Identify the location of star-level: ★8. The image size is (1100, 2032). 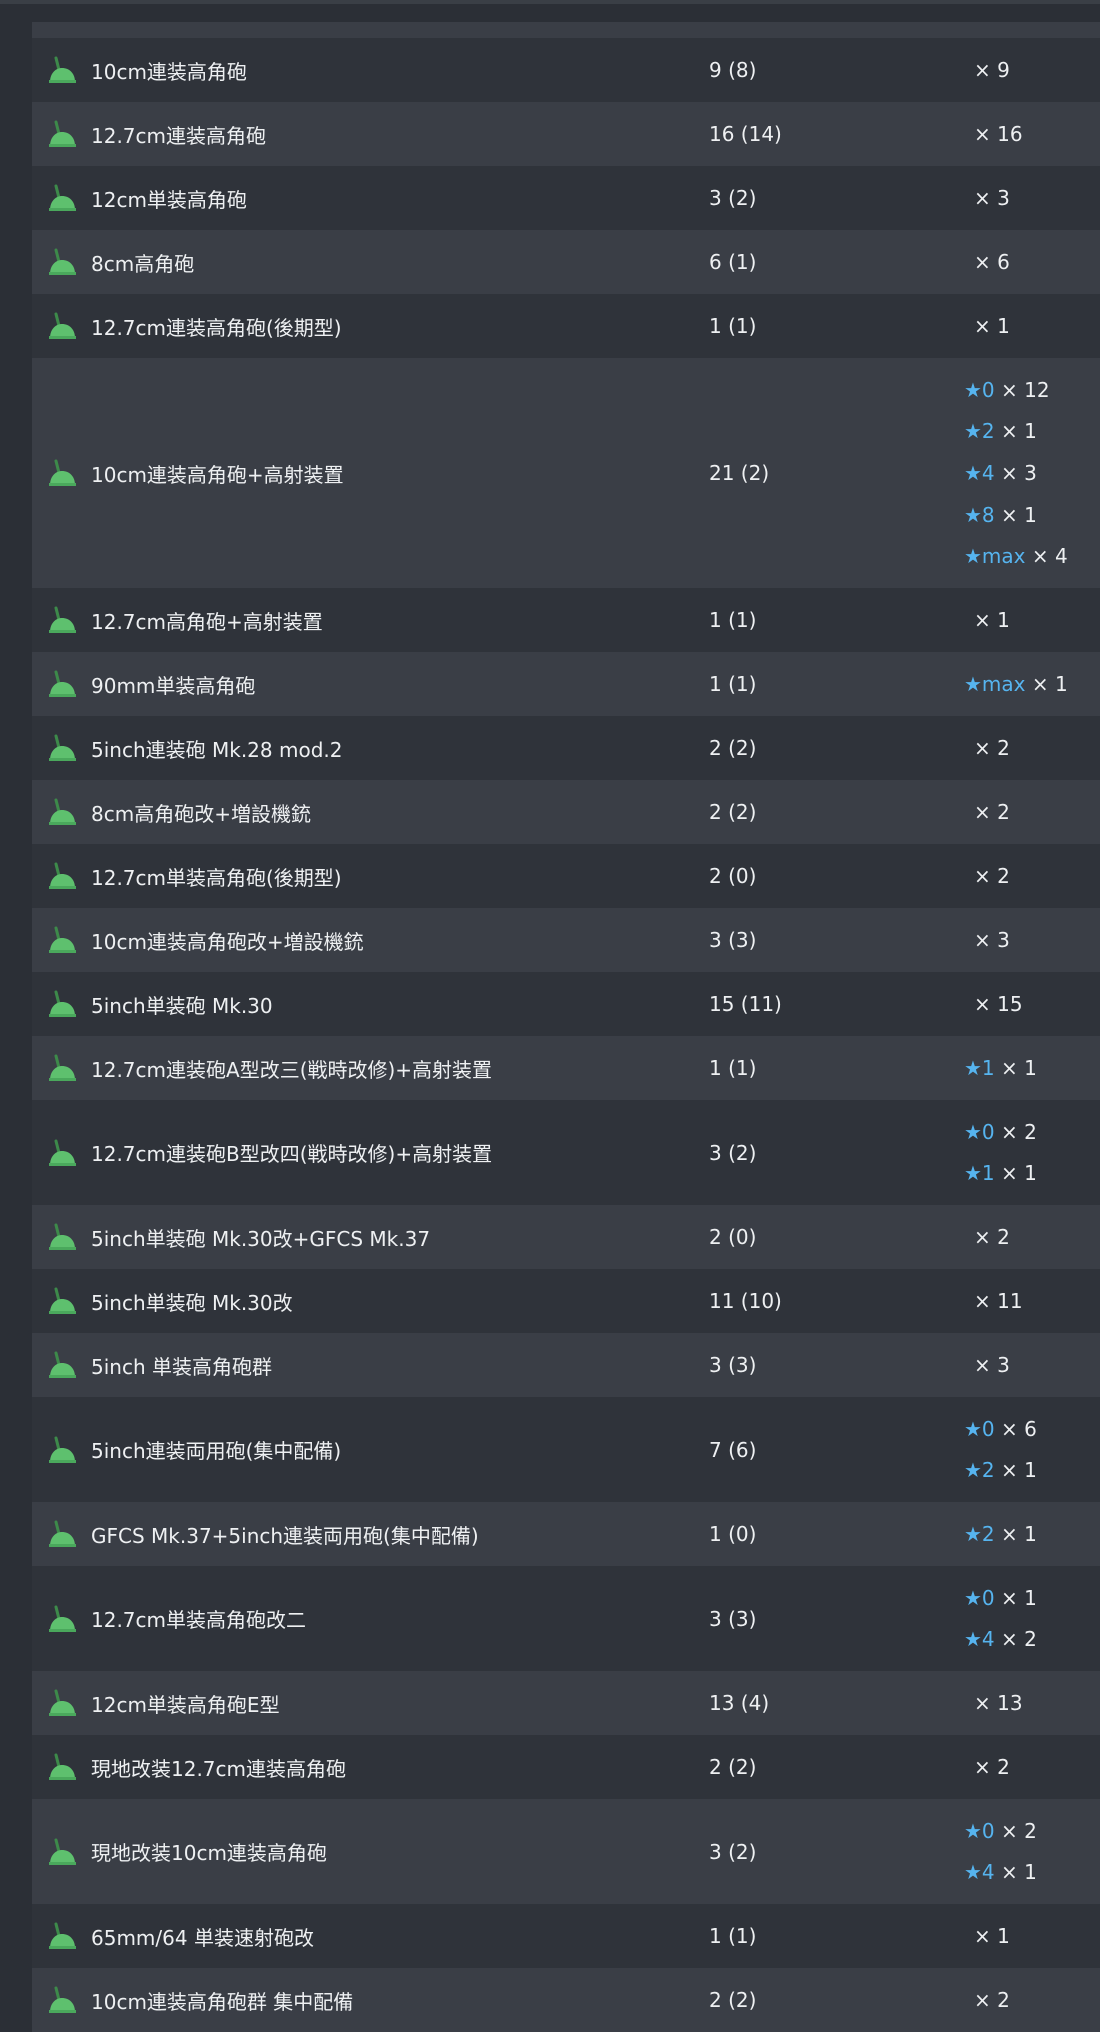
(979, 514).